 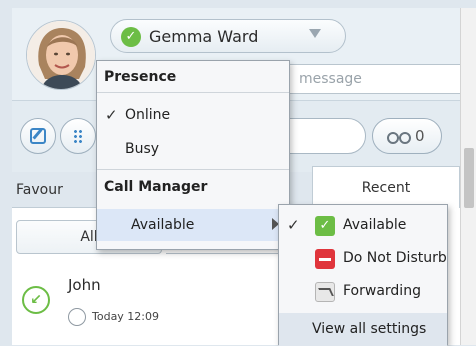 I want to click on menu-item-label: Busy, so click(x=142, y=149).